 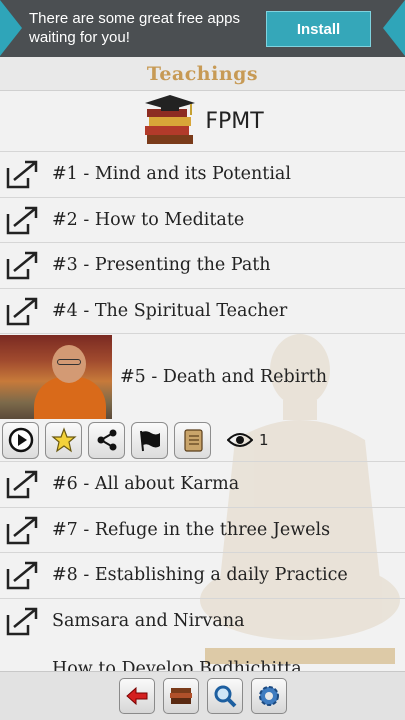 I want to click on featured-item-label: #5 - Death and Rebirth, so click(x=223, y=376).